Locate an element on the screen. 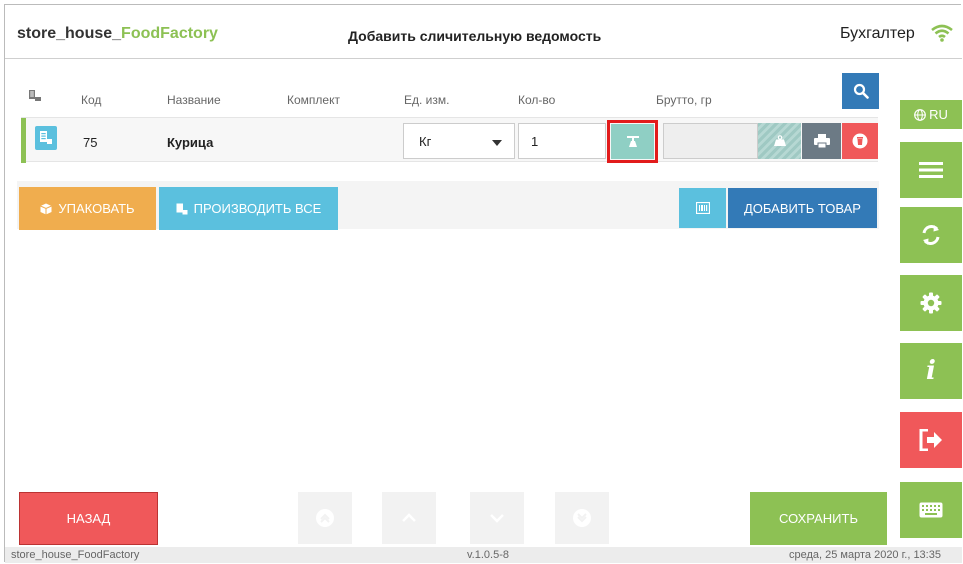 The image size is (963, 564). table-row: 75 Курица Кг 1 is located at coordinates (449, 140).